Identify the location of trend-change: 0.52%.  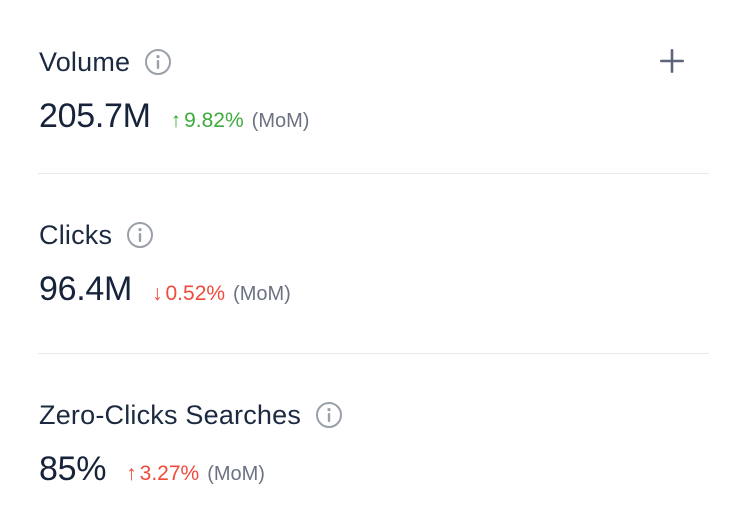
(195, 293).